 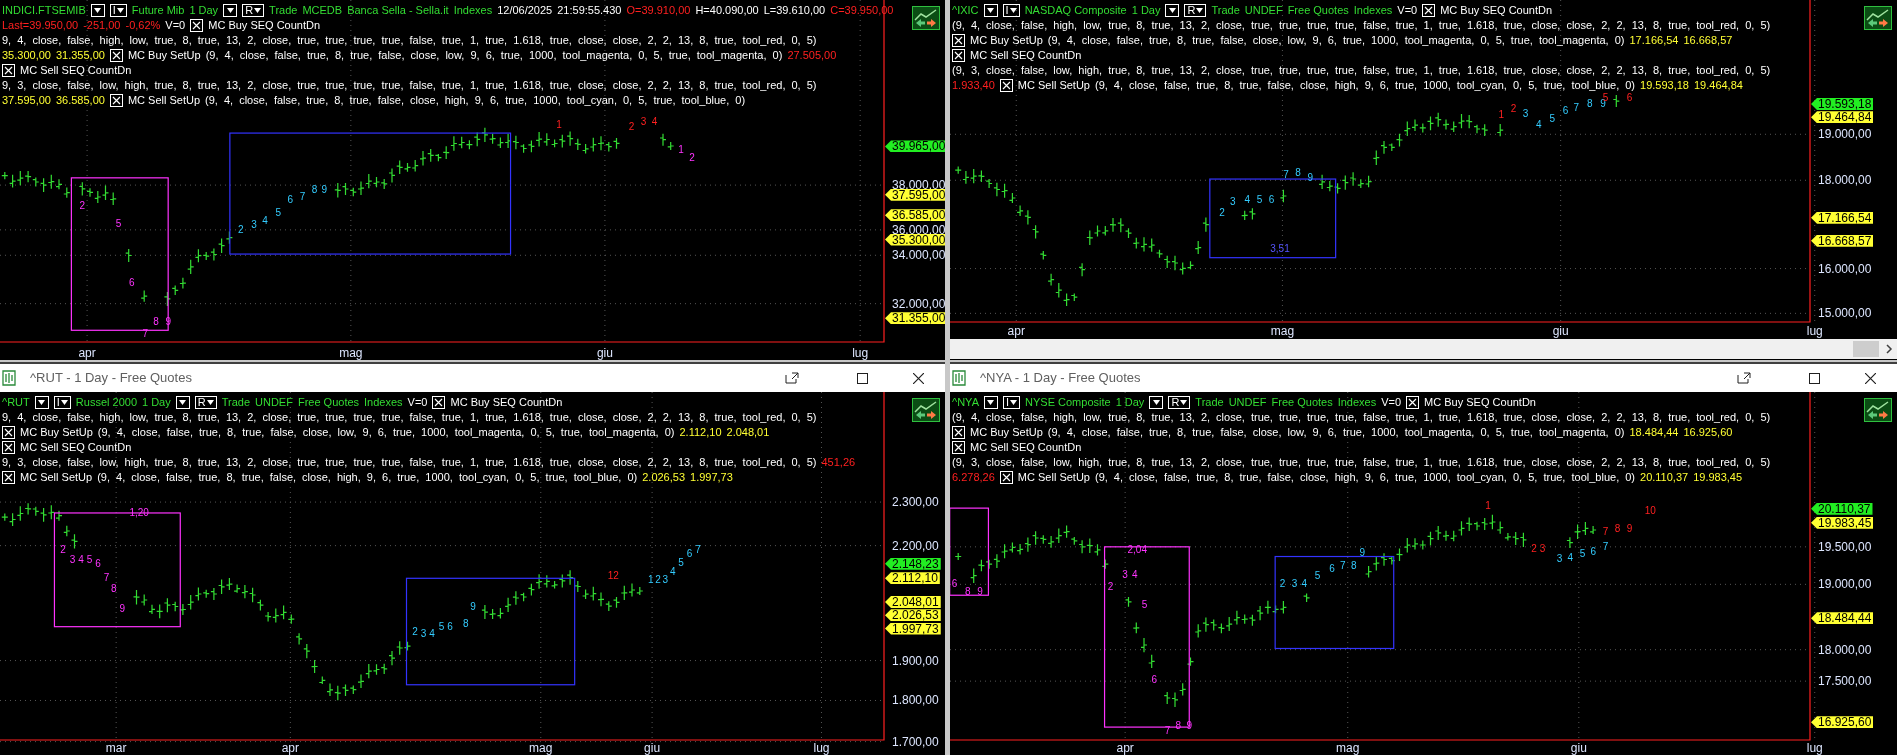 What do you see at coordinates (409, 417) in the screenshot?
I see `legend-text: 9, 4, close, false, high, low, true, 8, true, 13, 2, close, true, true, true, true, false, true, 1, true, 1.618, true, close, close, 2, 2, 13, 8, true, tool_red, 0, 5)` at bounding box center [409, 417].